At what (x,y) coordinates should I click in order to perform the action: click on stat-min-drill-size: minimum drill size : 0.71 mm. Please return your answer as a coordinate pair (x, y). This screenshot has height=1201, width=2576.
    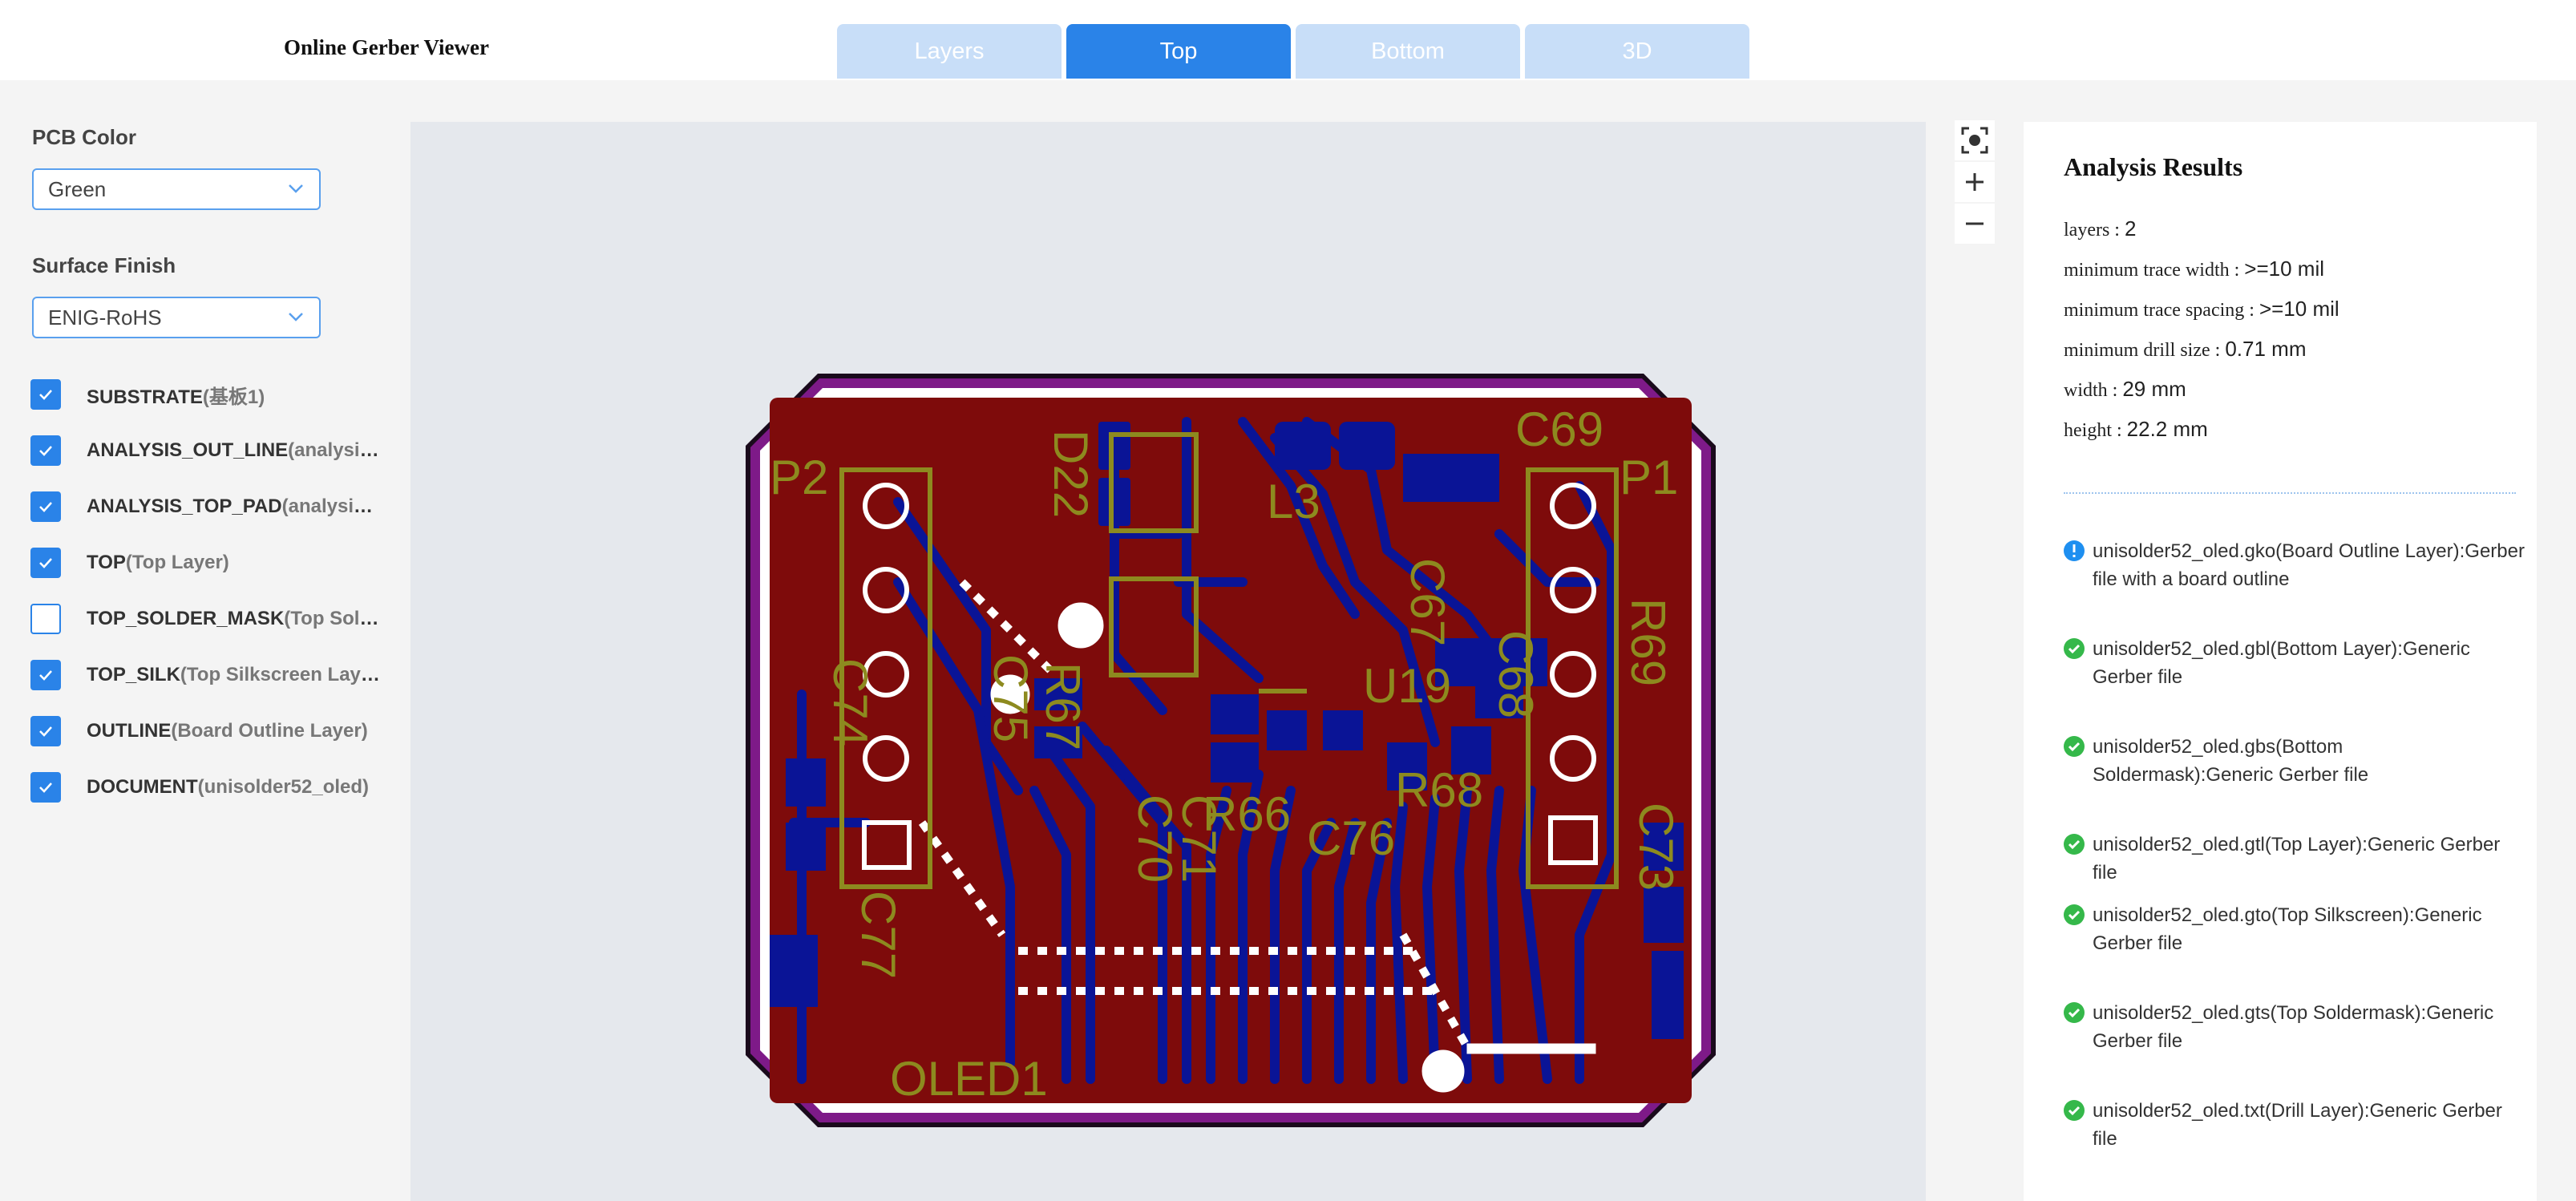
    Looking at the image, I should click on (2185, 349).